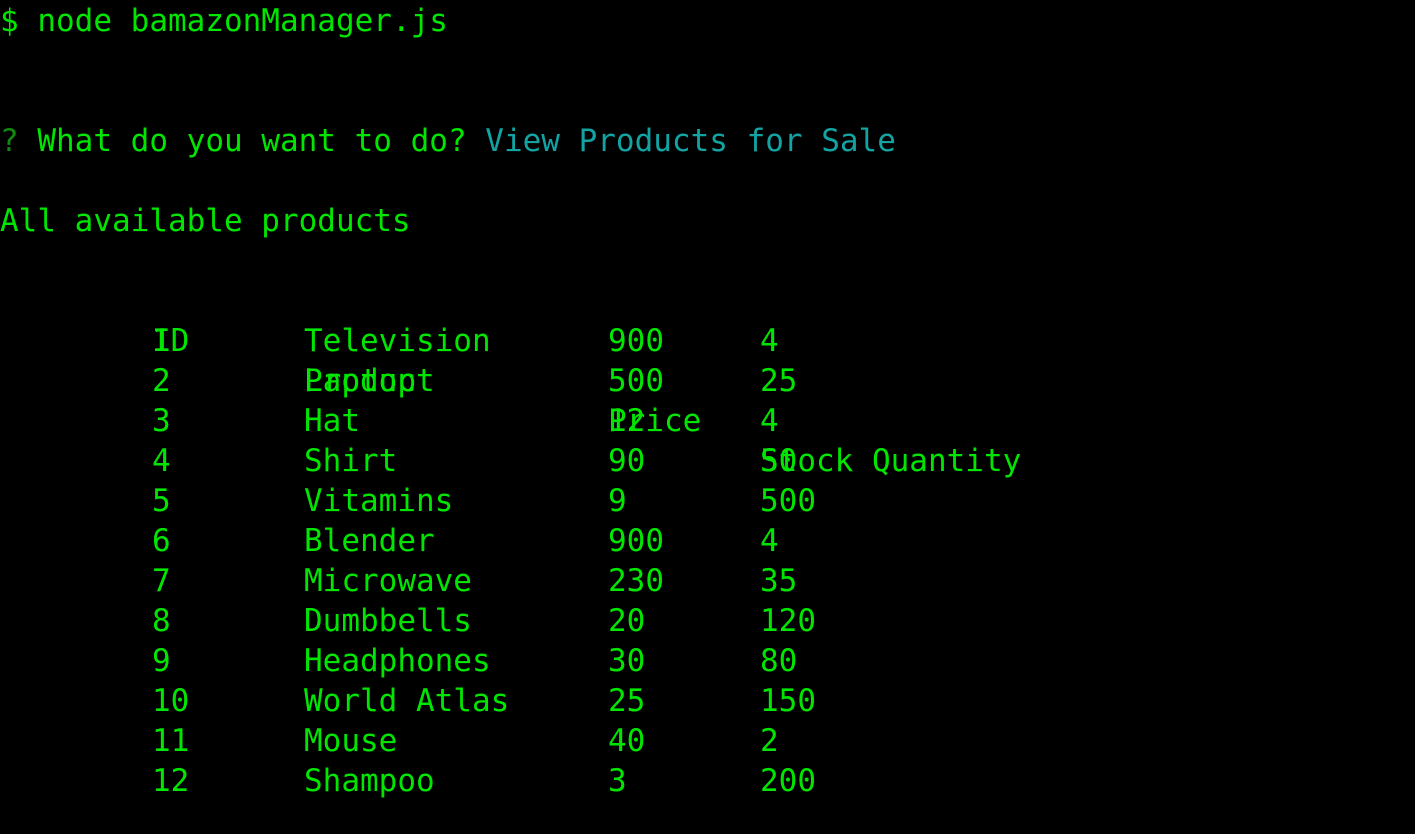  Describe the element at coordinates (707, 541) in the screenshot. I see `table-row: 6 Blender 900 4` at that location.